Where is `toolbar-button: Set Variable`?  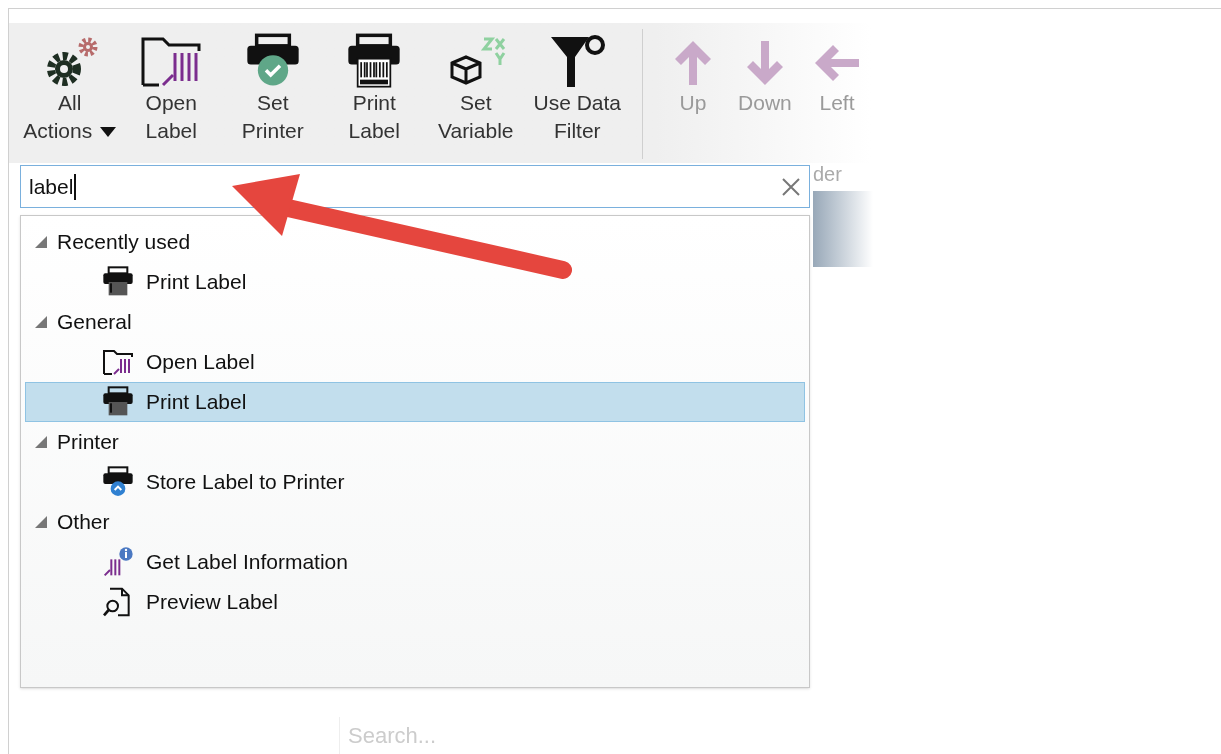 toolbar-button: Set Variable is located at coordinates (476, 89).